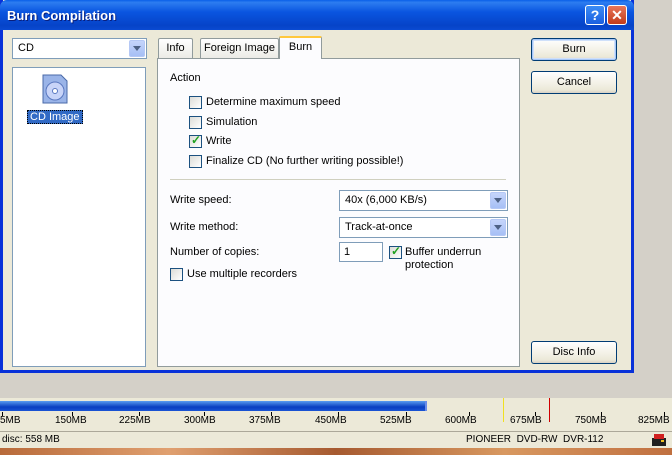 The width and height of the screenshot is (672, 455). What do you see at coordinates (429, 265) in the screenshot?
I see `buffer-underrun-label-line2: protection` at bounding box center [429, 265].